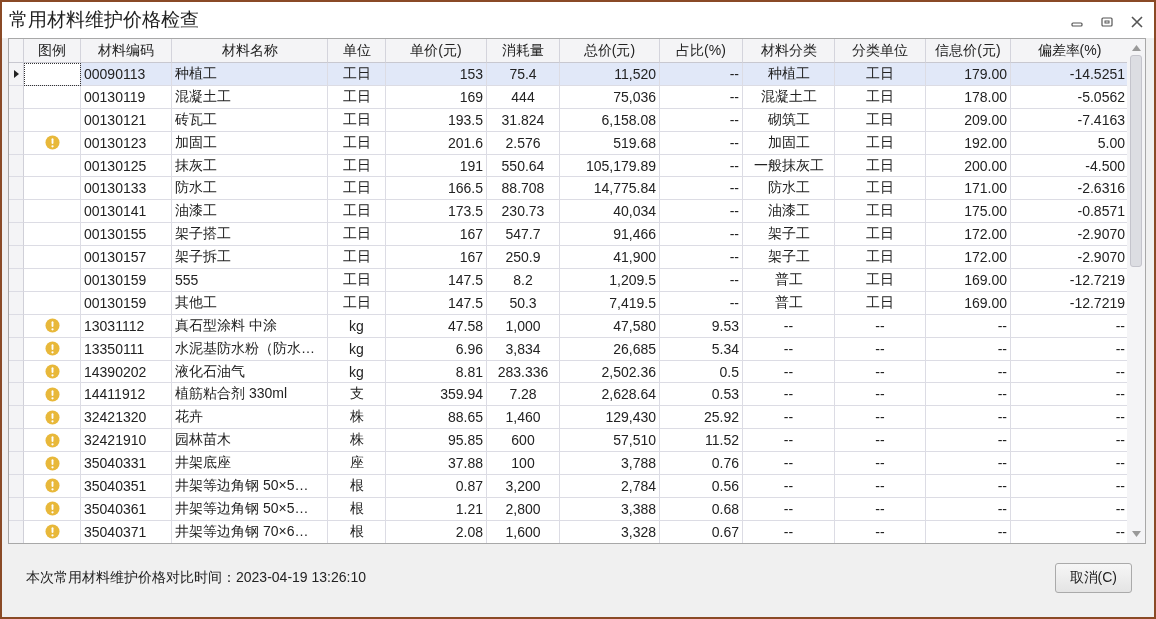  What do you see at coordinates (968, 97) in the screenshot?
I see `table-cell: 178.00` at bounding box center [968, 97].